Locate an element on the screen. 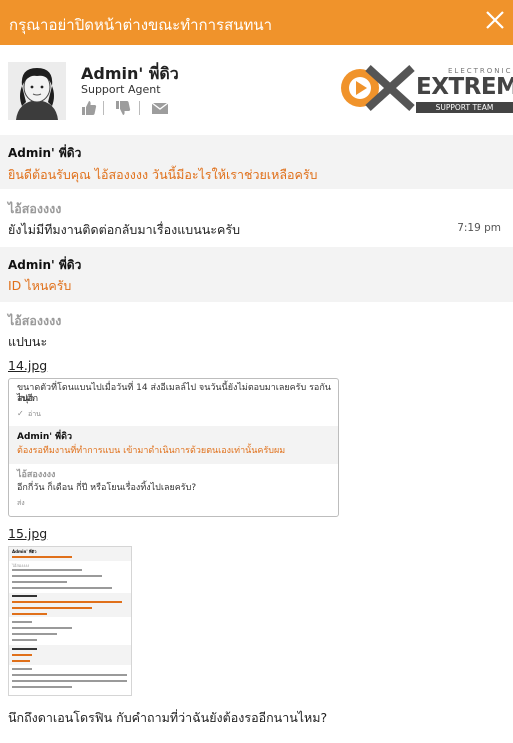  chat-header: กรุณาอย่าปิดหน้าต่างขณะทำการสนทนา is located at coordinates (256, 22).